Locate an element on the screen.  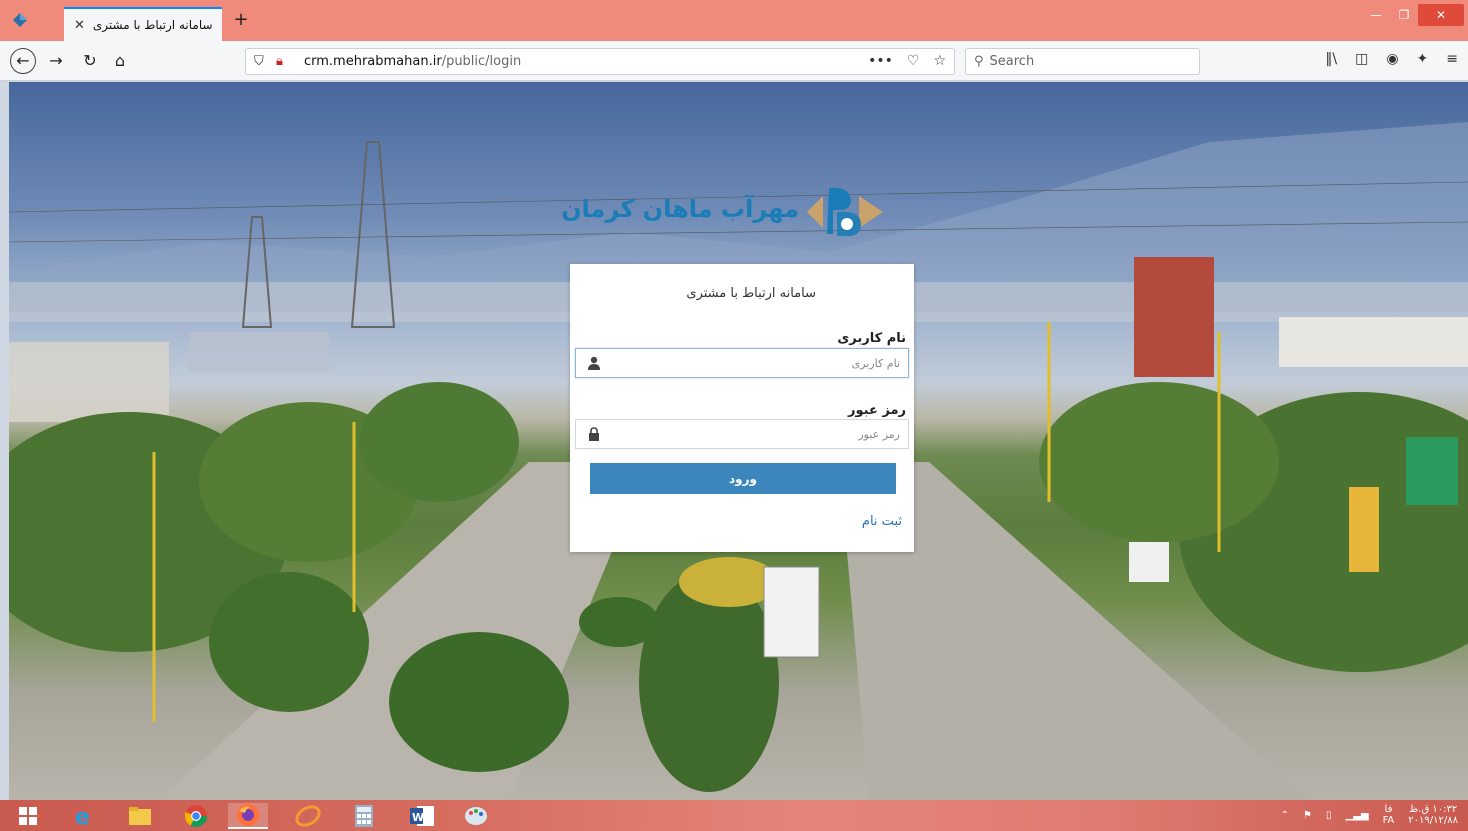
url-host: crm.mehrabmahan.ir is located at coordinates (373, 61).